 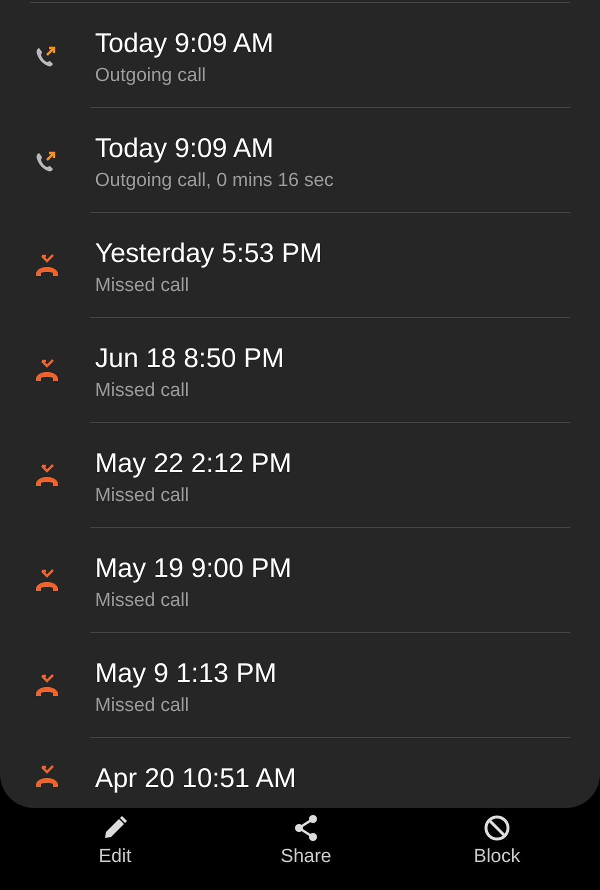 What do you see at coordinates (209, 253) in the screenshot?
I see `call-time: Yesterday 5:53 PM` at bounding box center [209, 253].